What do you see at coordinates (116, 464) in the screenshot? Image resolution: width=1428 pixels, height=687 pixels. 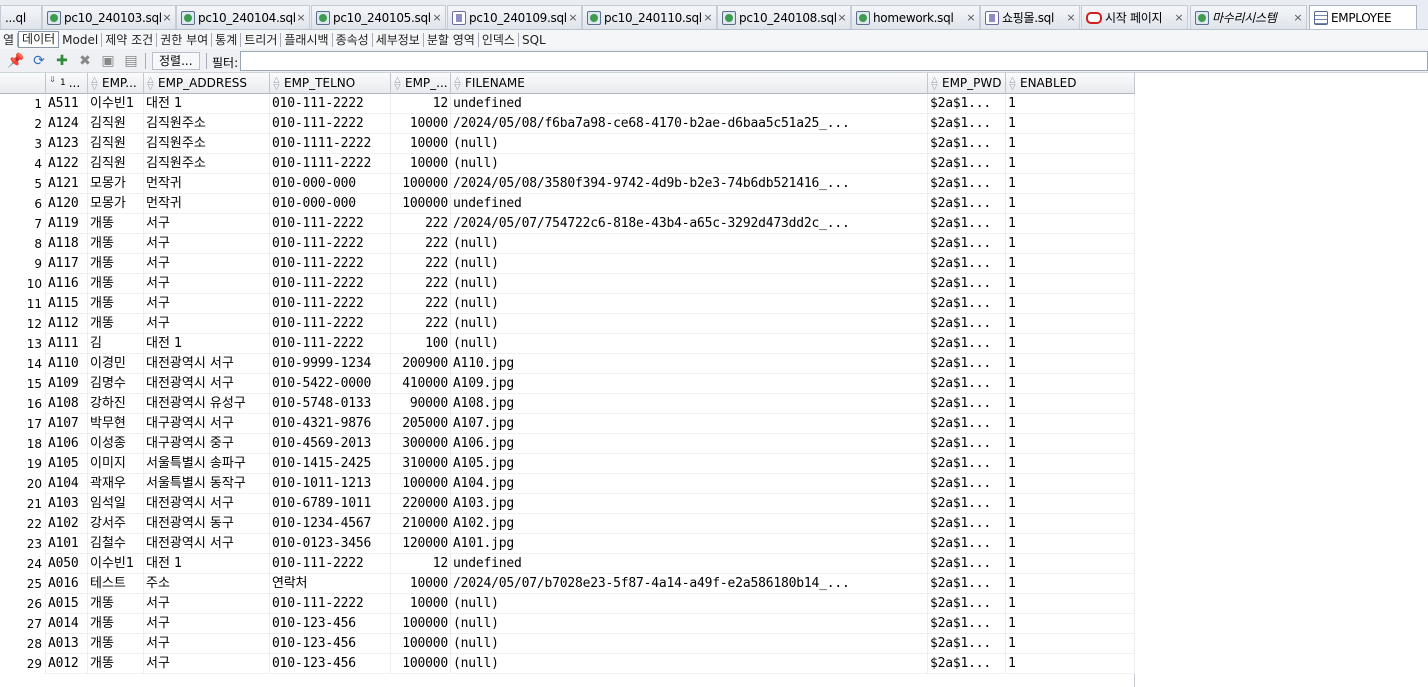 I see `emp-name-cell: 이미지` at bounding box center [116, 464].